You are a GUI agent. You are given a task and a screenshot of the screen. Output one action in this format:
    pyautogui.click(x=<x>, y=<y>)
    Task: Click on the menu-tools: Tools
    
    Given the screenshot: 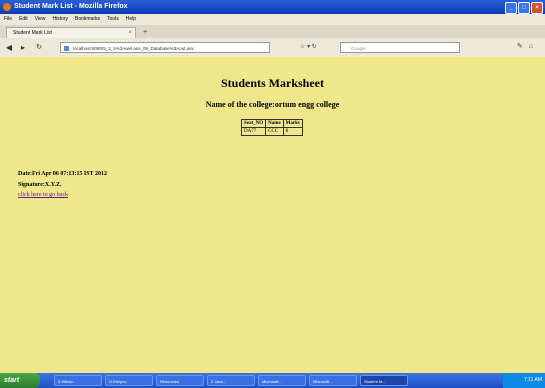 What is the action you would take?
    pyautogui.click(x=113, y=19)
    